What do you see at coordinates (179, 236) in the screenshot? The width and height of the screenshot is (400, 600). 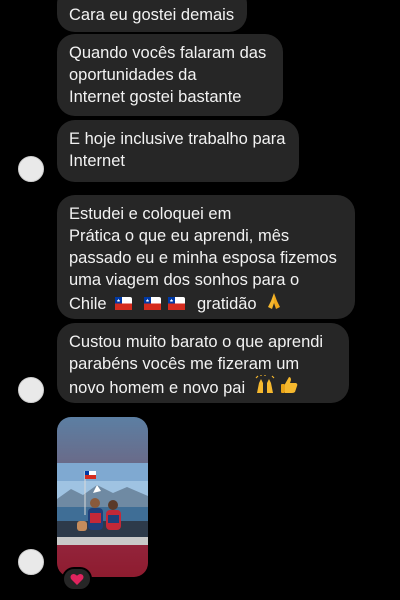 I see `message-text: Prática o que eu aprendi, mês` at bounding box center [179, 236].